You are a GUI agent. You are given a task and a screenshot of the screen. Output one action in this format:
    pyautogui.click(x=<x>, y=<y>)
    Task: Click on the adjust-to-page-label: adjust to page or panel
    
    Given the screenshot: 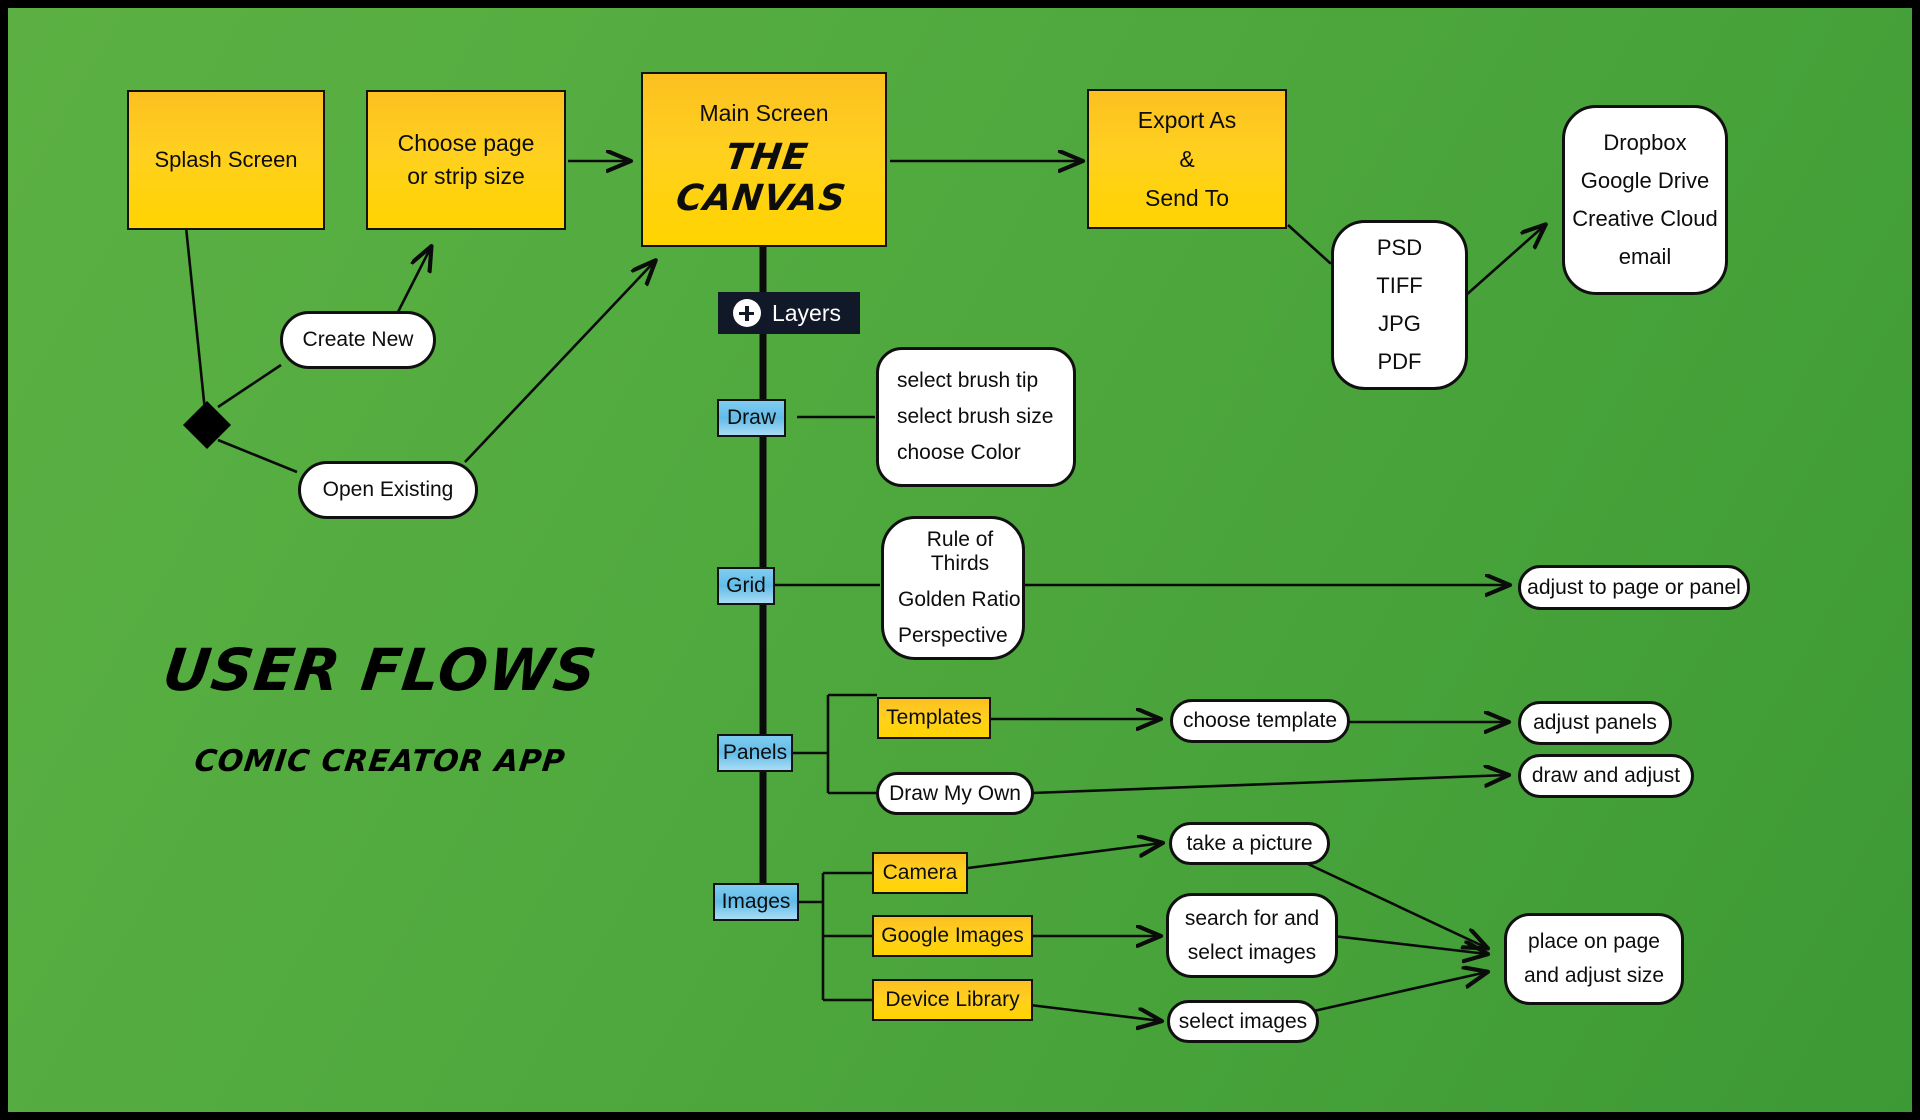 What is the action you would take?
    pyautogui.click(x=1634, y=587)
    